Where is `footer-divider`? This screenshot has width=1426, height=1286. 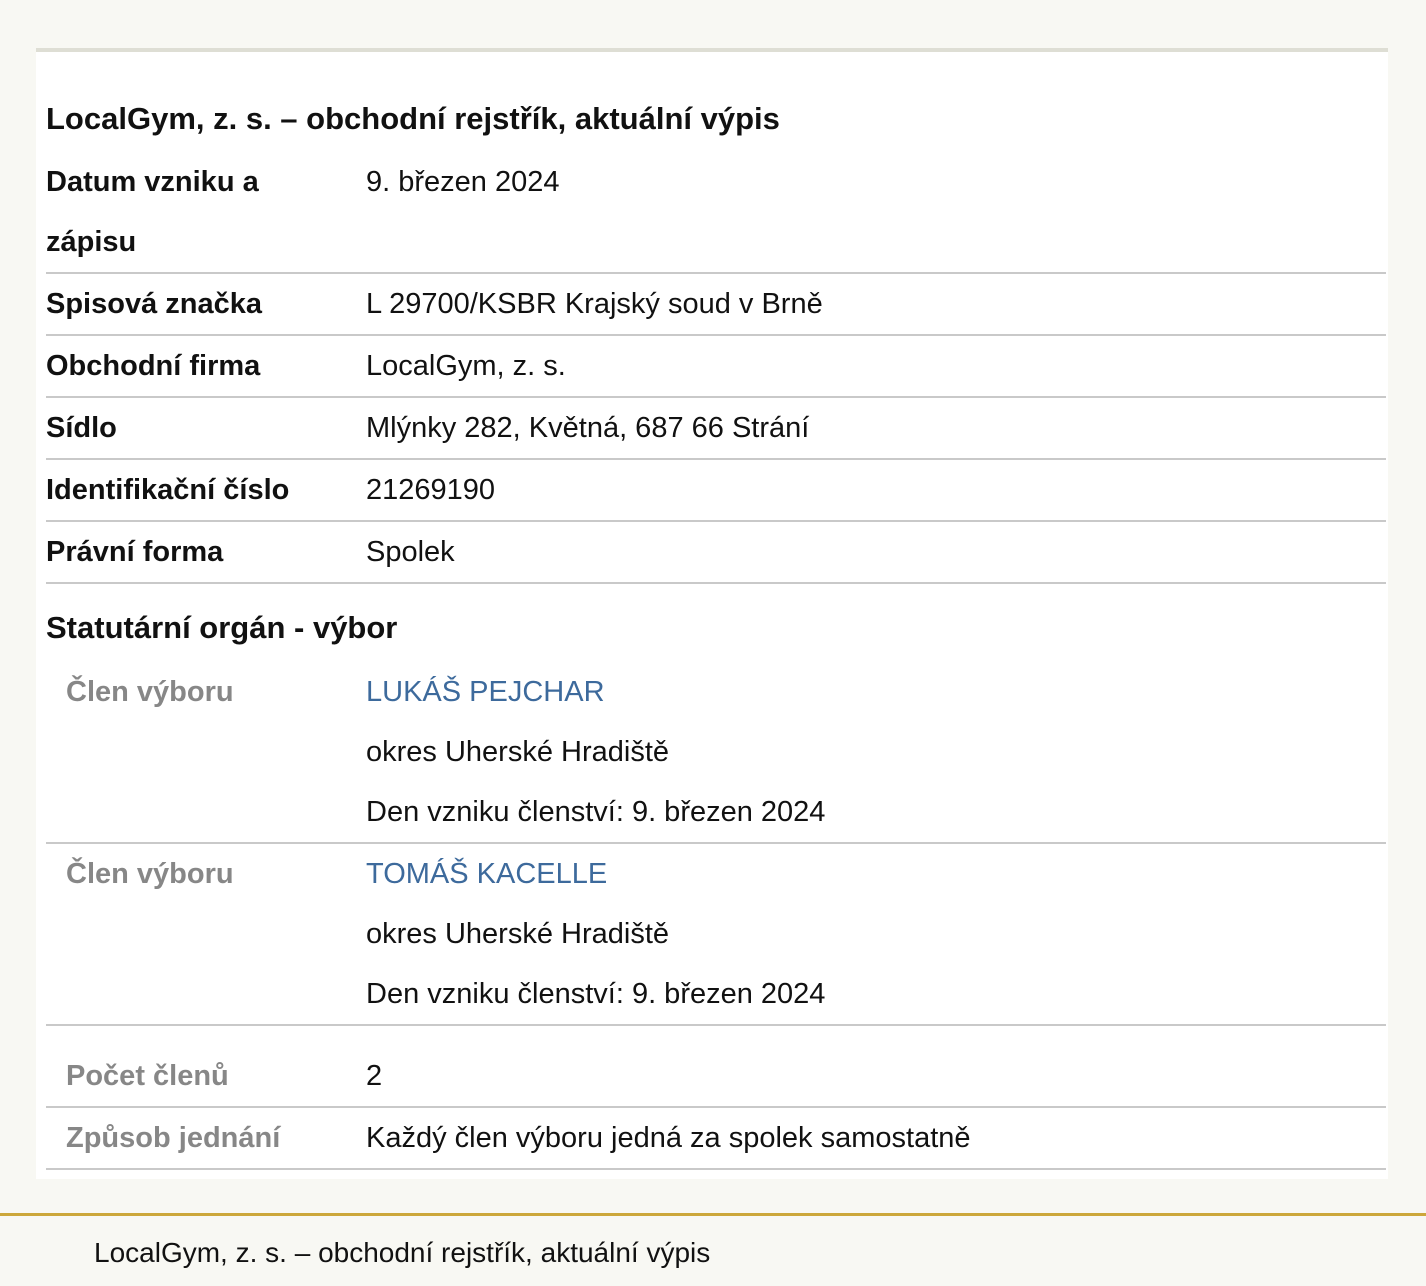
footer-divider is located at coordinates (713, 1214).